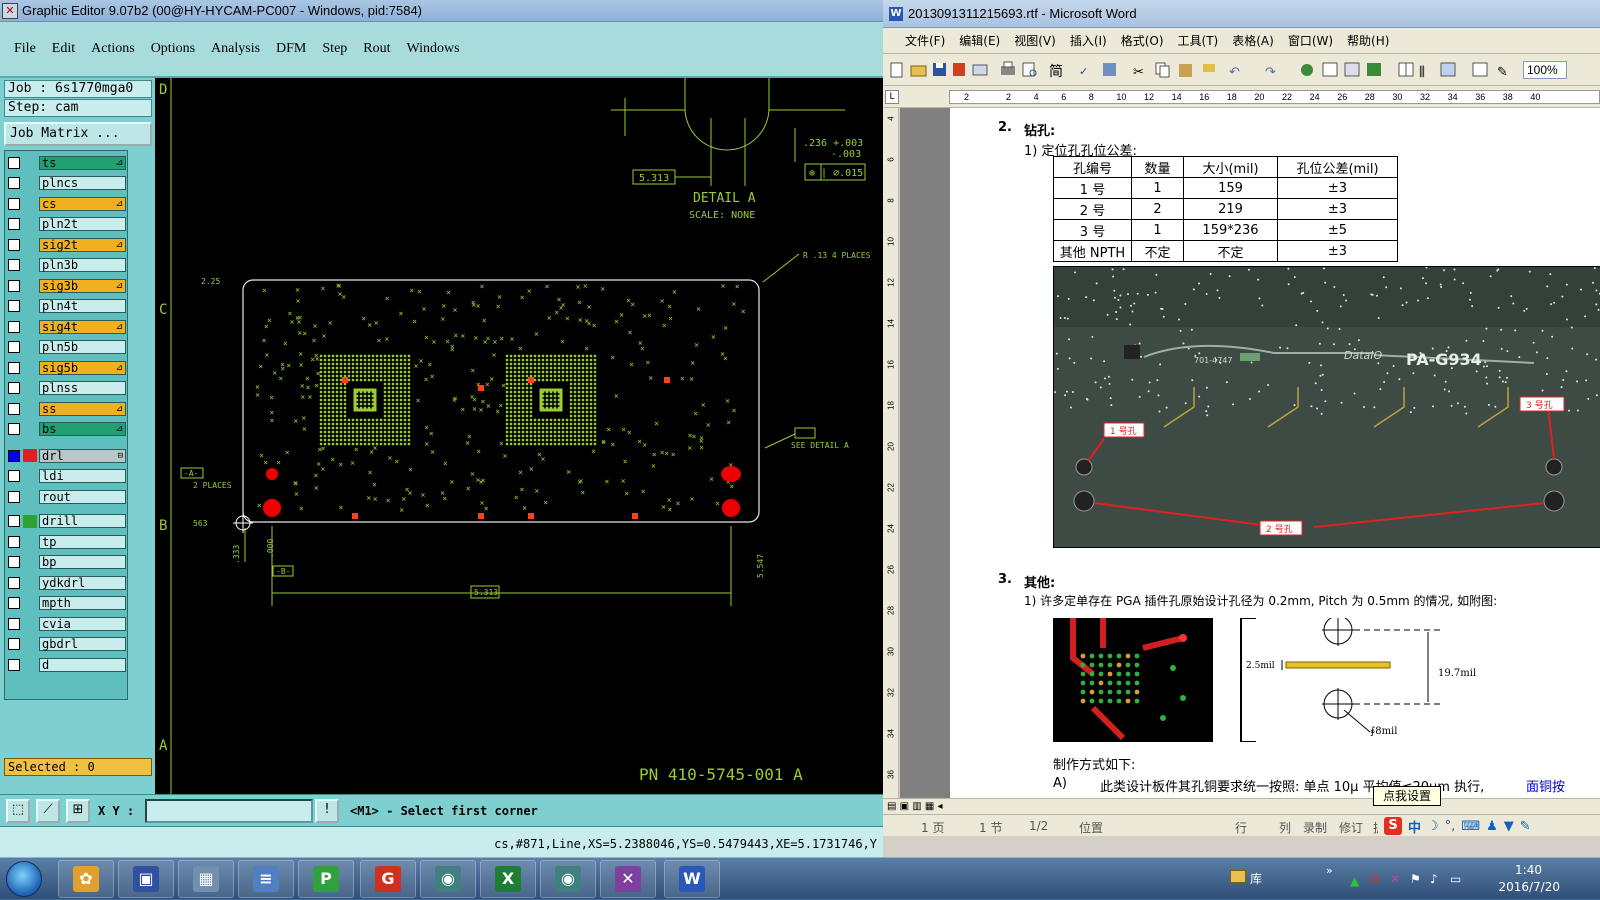  What do you see at coordinates (980, 70) in the screenshot?
I see `email-icon` at bounding box center [980, 70].